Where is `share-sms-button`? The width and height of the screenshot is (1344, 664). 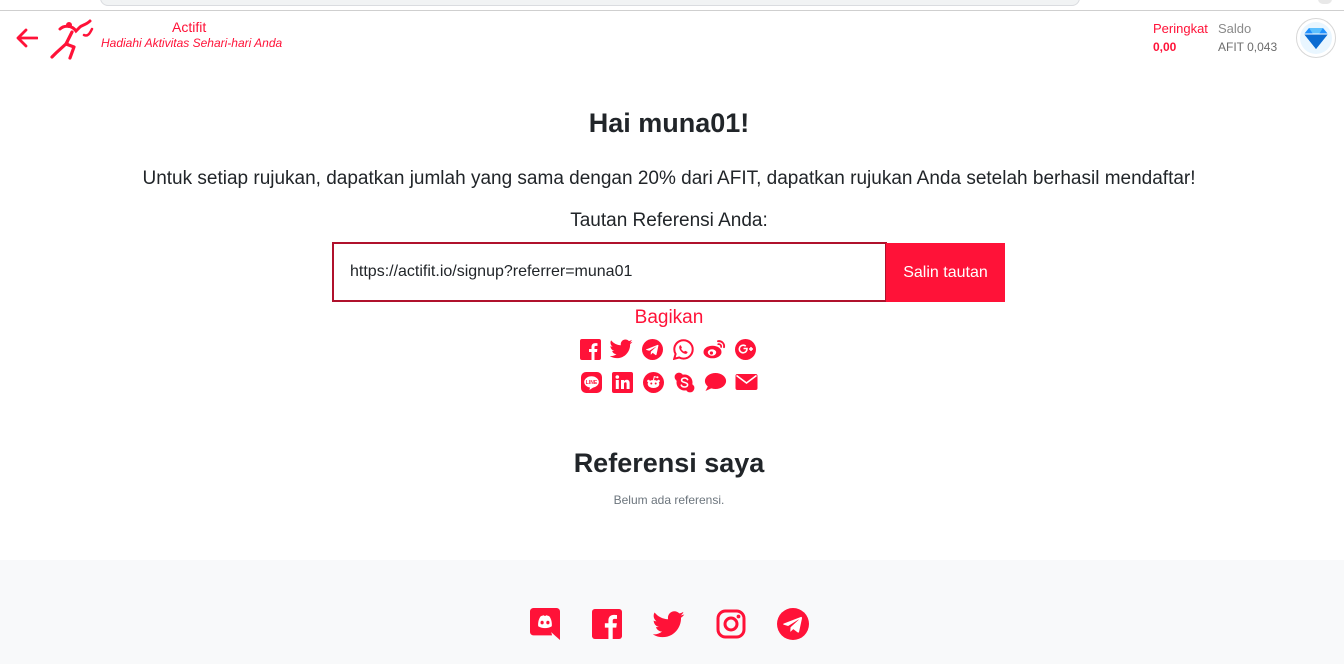
share-sms-button is located at coordinates (715, 382).